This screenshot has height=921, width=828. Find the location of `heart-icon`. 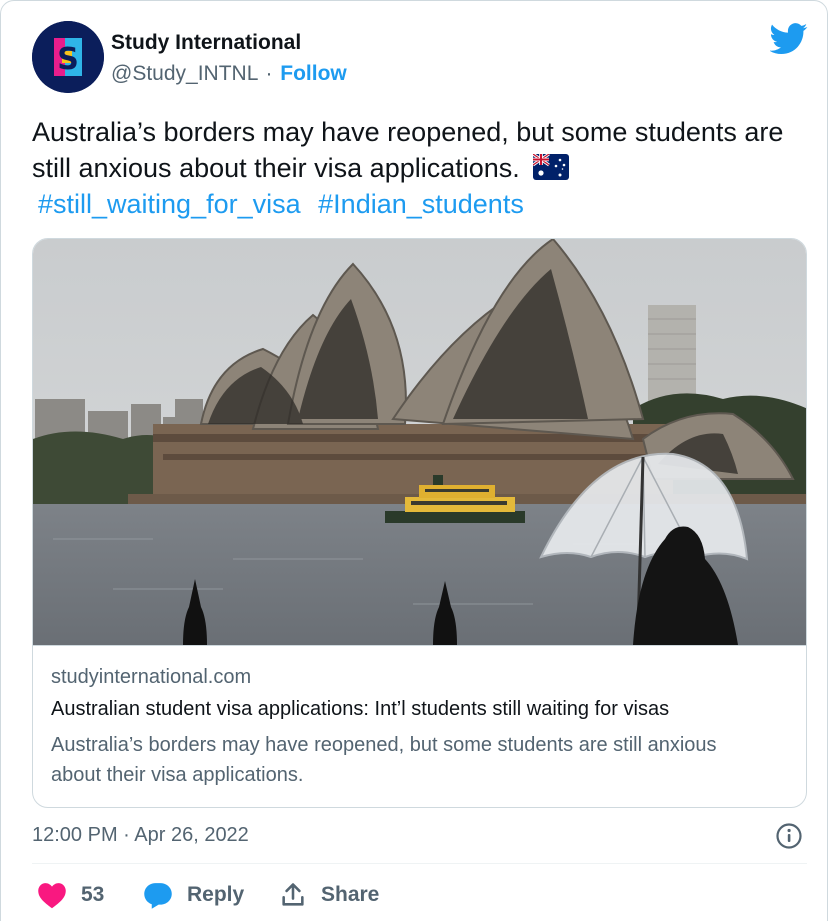

heart-icon is located at coordinates (52, 896).